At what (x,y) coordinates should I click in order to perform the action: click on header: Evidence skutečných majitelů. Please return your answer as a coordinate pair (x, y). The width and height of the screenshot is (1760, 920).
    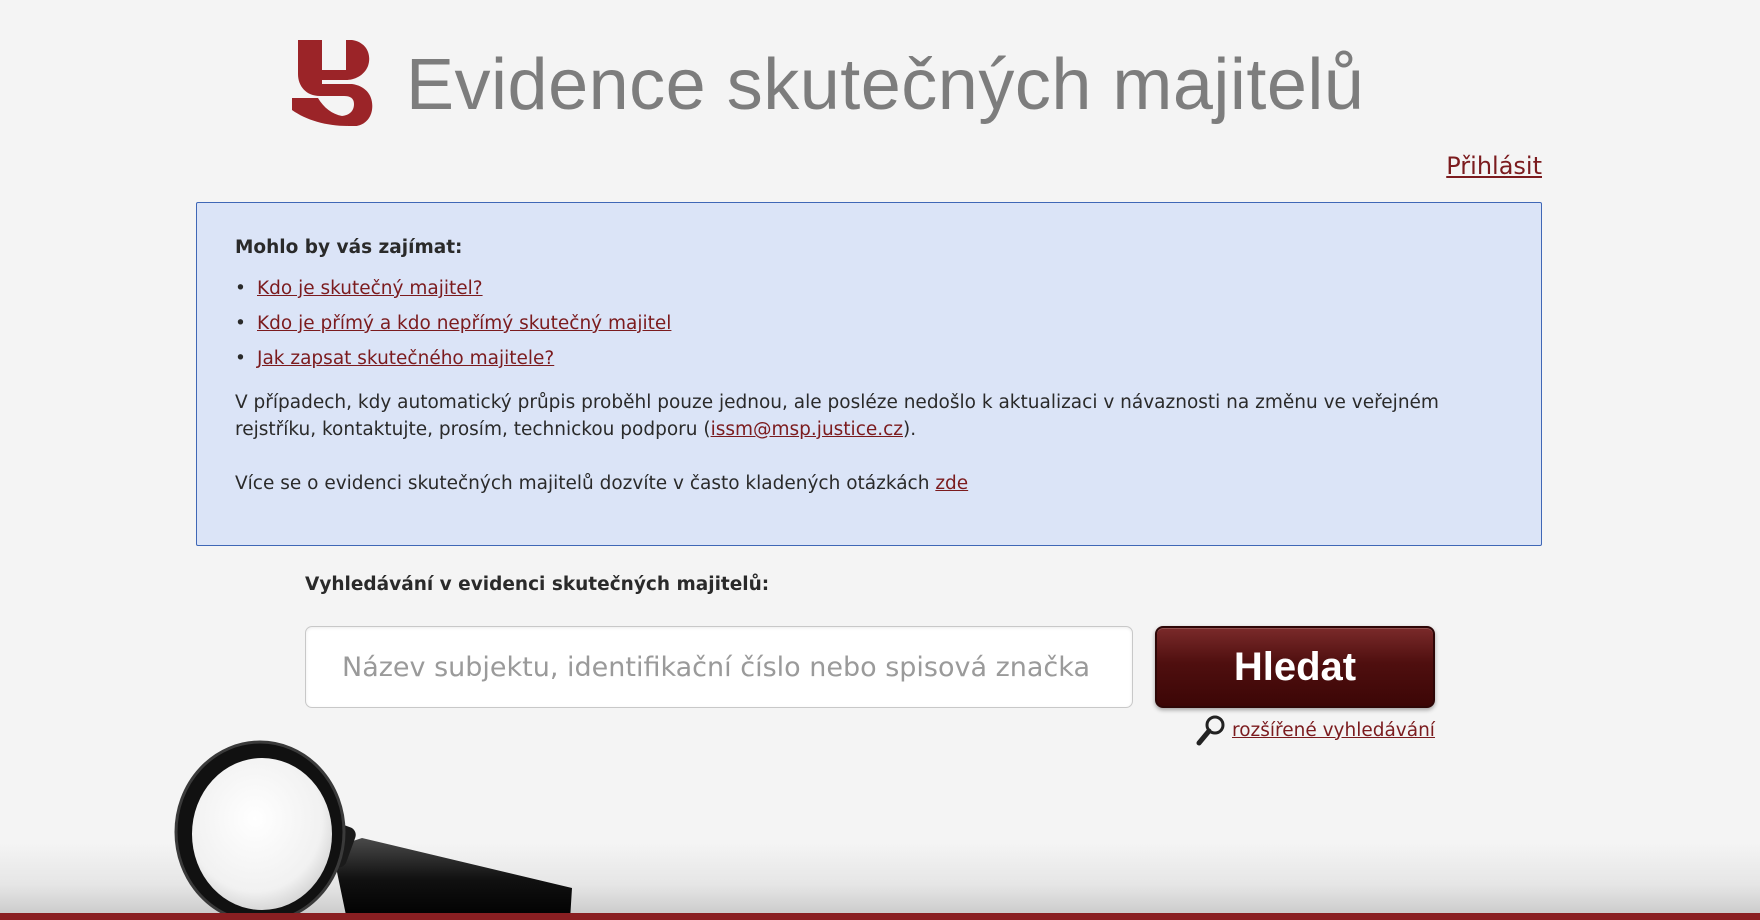
    Looking at the image, I should click on (828, 83).